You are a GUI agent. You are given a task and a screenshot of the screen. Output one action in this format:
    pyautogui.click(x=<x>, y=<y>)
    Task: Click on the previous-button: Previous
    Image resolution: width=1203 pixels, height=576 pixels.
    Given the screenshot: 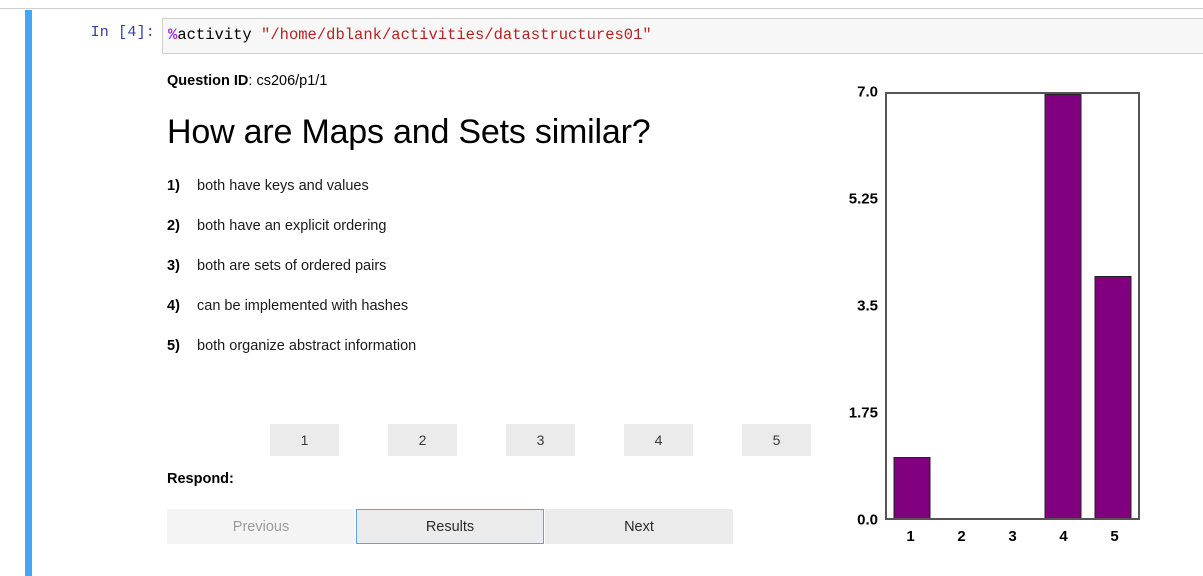 What is the action you would take?
    pyautogui.click(x=261, y=526)
    